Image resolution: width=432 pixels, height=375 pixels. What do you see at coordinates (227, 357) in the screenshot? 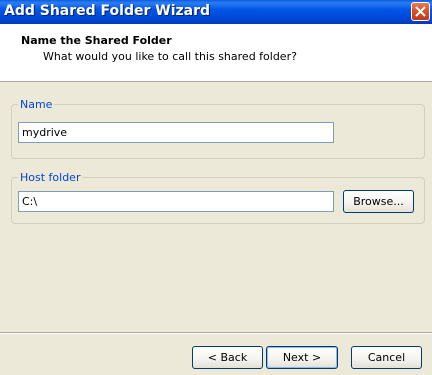
I see `back-button: < Back` at bounding box center [227, 357].